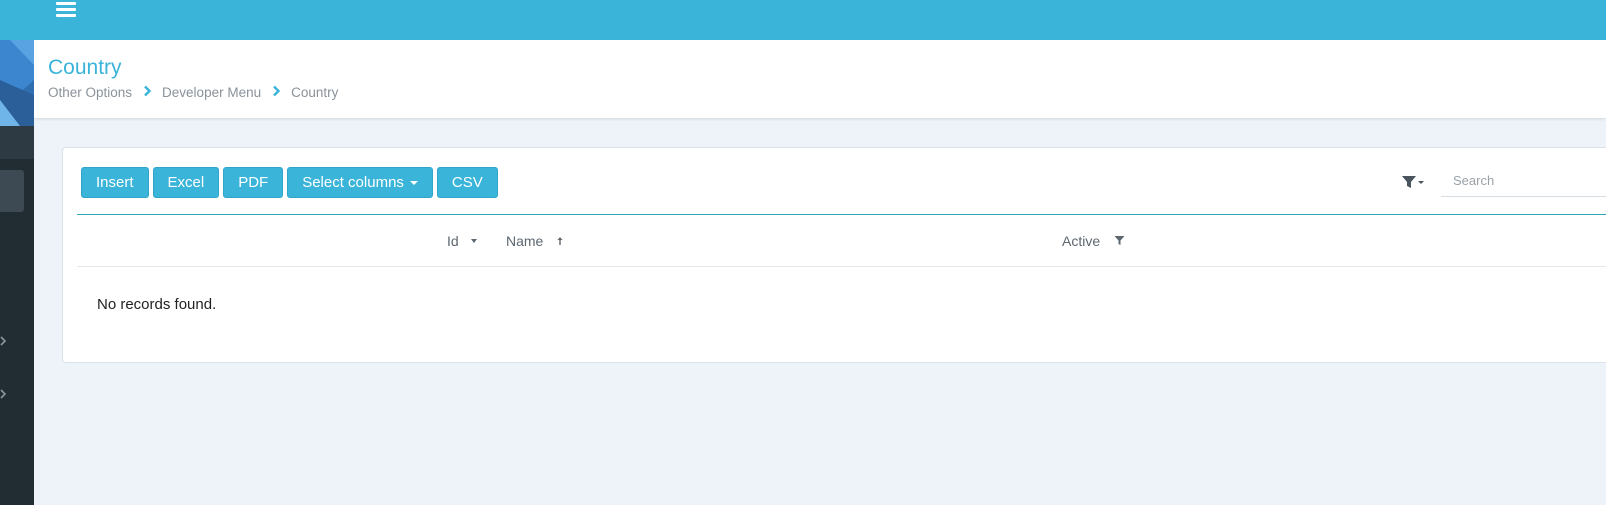 This screenshot has width=1606, height=505. I want to click on sidebar, so click(17, 272).